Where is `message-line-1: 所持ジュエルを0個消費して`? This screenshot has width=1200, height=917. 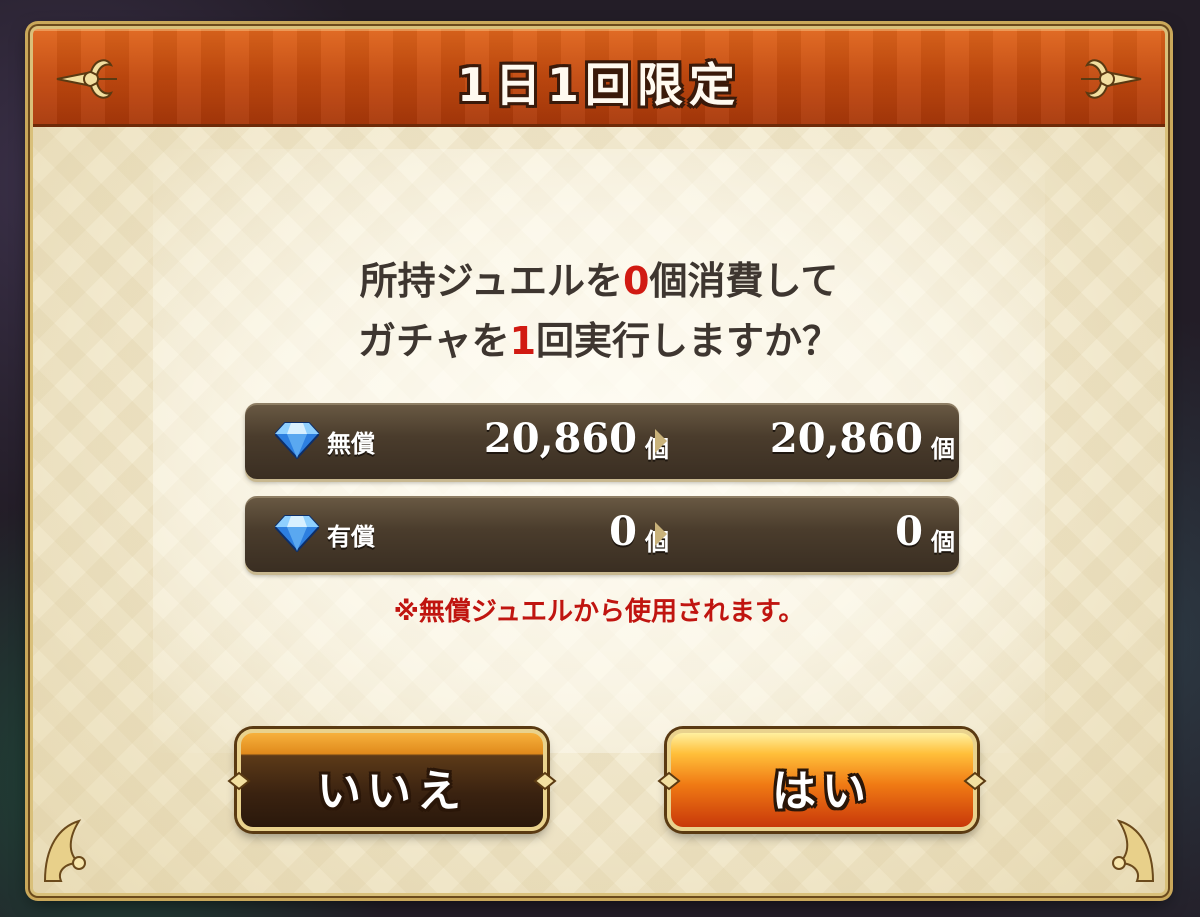 message-line-1: 所持ジュエルを0個消費して is located at coordinates (599, 281).